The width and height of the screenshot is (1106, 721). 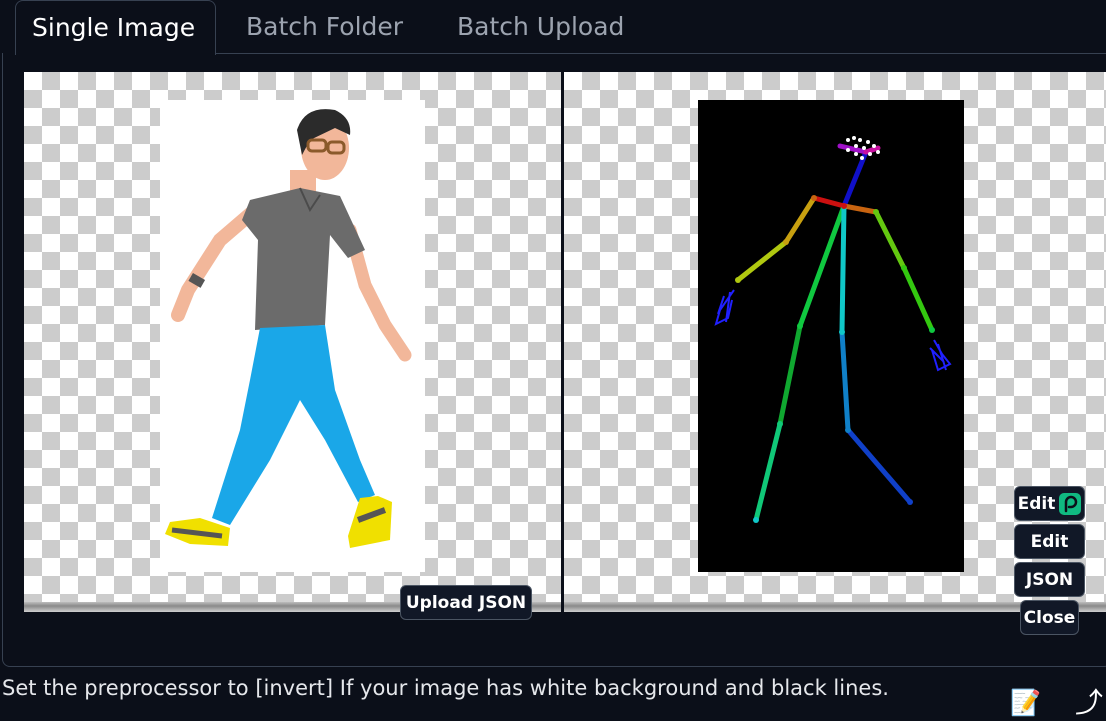 What do you see at coordinates (833, 329) in the screenshot?
I see `openpose-skeleton` at bounding box center [833, 329].